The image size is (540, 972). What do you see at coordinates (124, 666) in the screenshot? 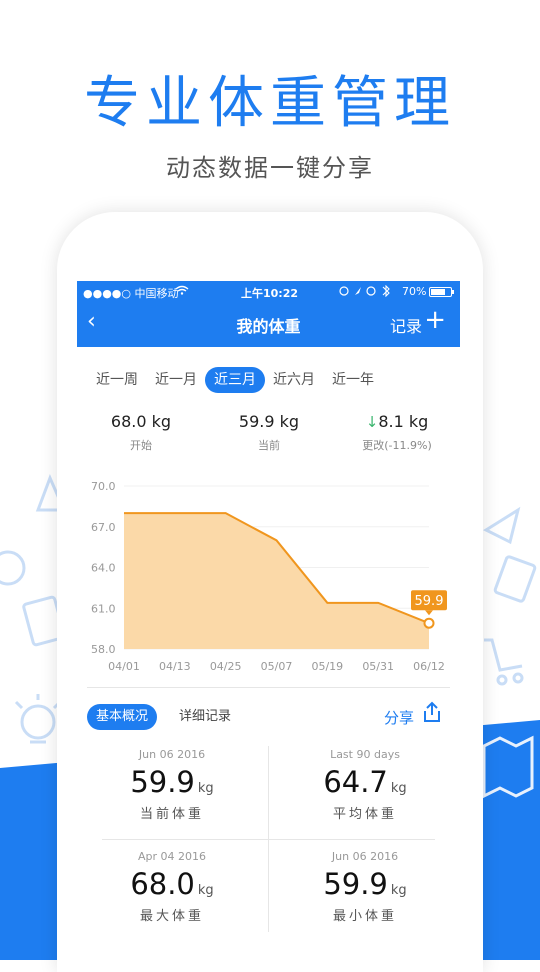
I see `x-tick-label: 04/01` at bounding box center [124, 666].